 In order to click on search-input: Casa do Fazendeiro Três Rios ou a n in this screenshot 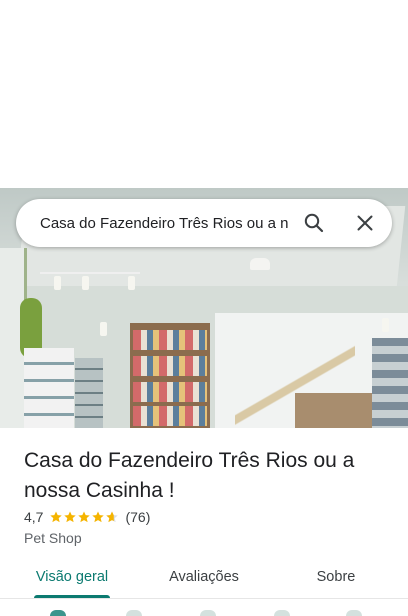, I will do `click(172, 224)`.